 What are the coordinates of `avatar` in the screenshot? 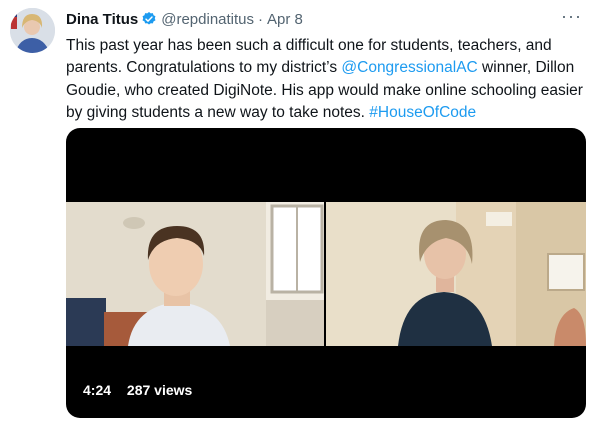 It's located at (32, 30).